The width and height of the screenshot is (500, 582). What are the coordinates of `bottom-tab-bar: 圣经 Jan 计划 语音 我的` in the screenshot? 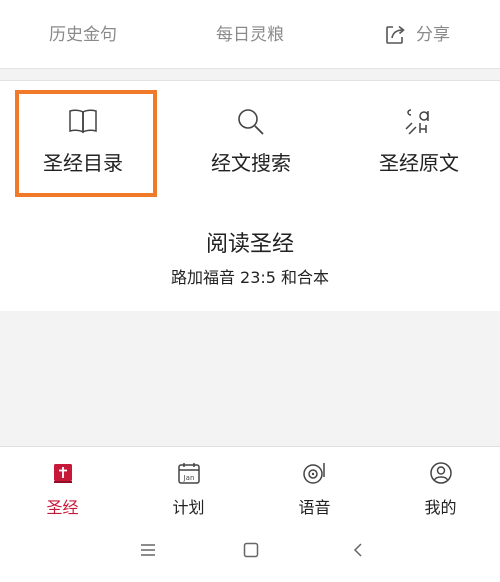 It's located at (250, 484).